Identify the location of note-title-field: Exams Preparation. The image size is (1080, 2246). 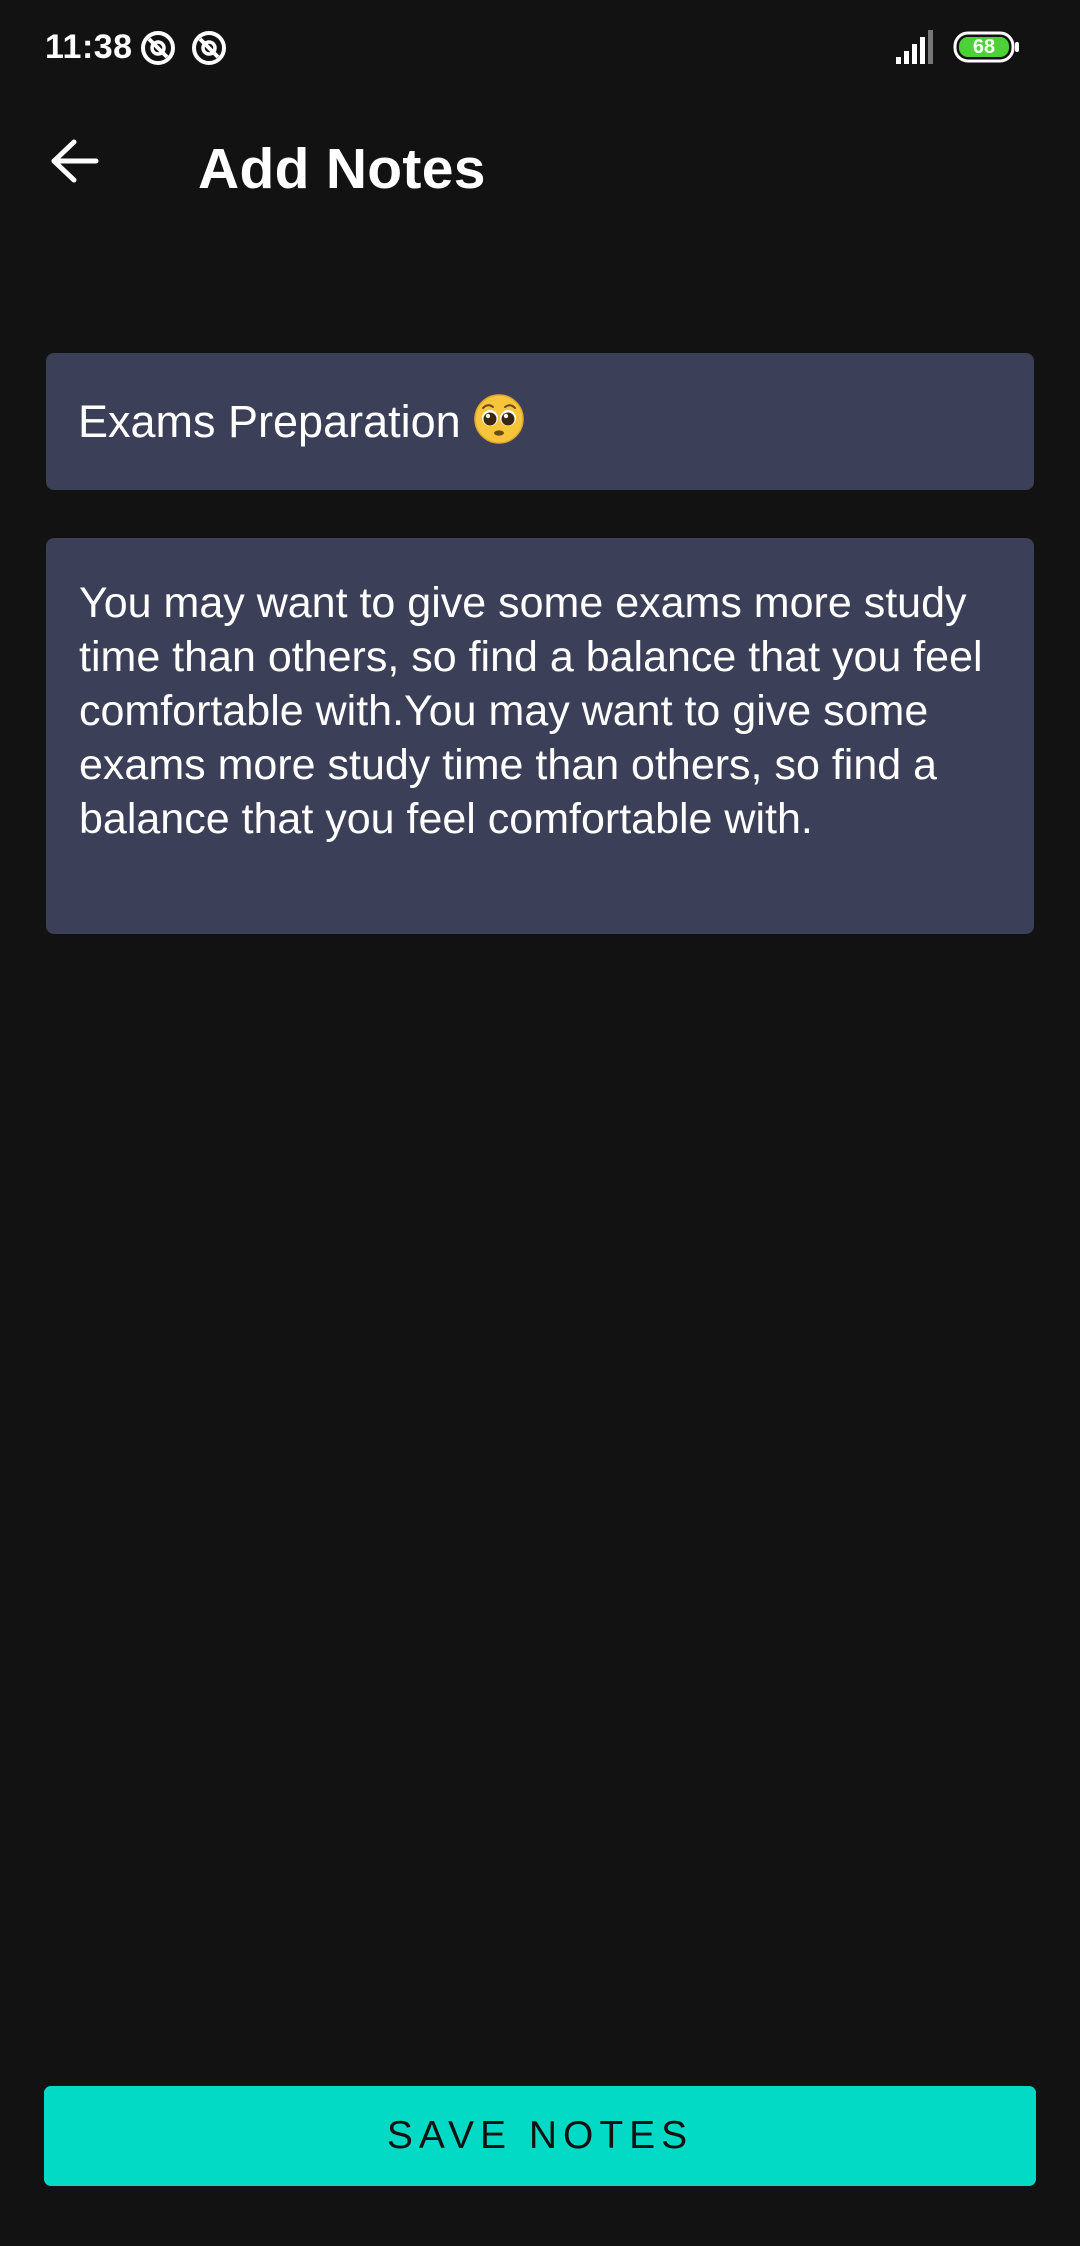
(540, 421).